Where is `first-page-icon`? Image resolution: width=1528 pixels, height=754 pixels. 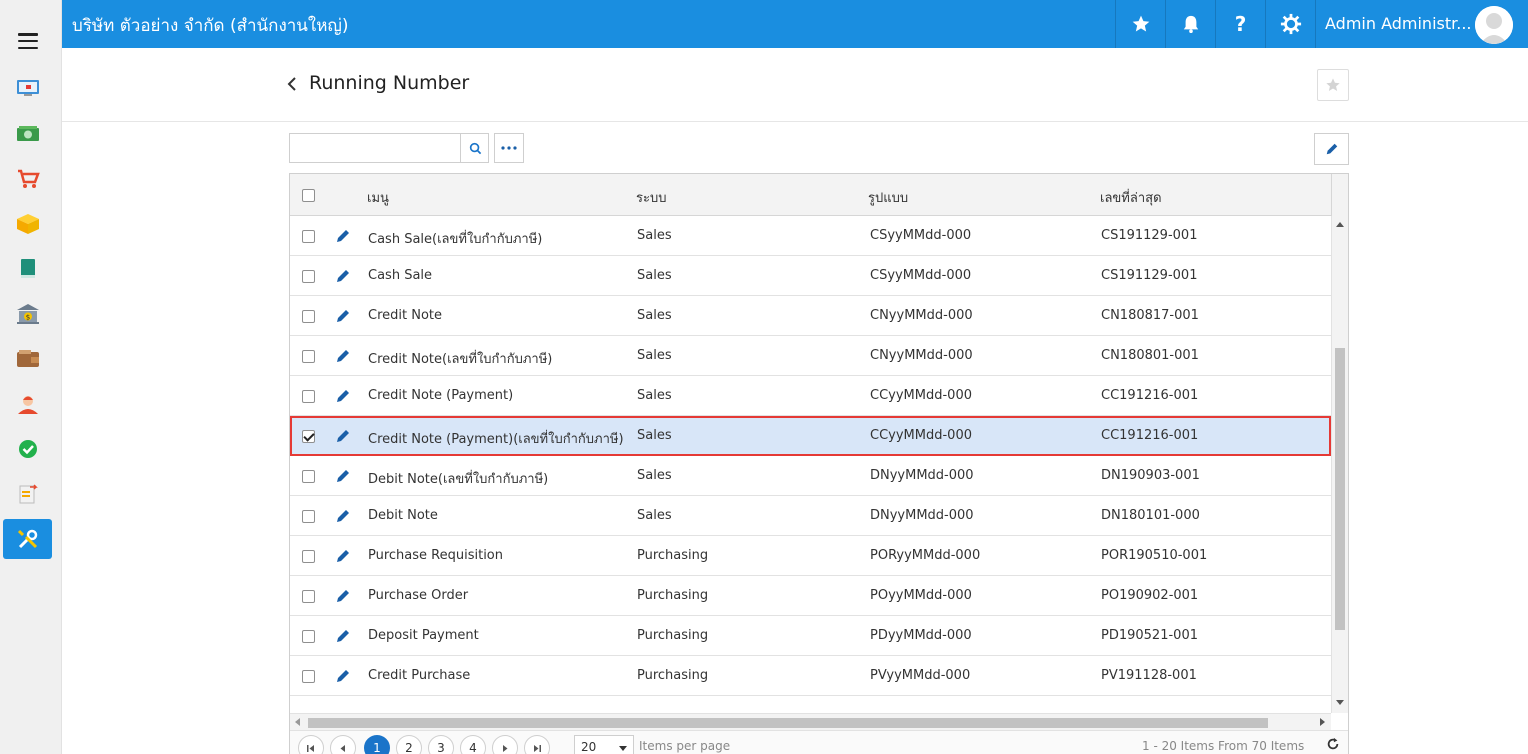
first-page-icon is located at coordinates (310, 748).